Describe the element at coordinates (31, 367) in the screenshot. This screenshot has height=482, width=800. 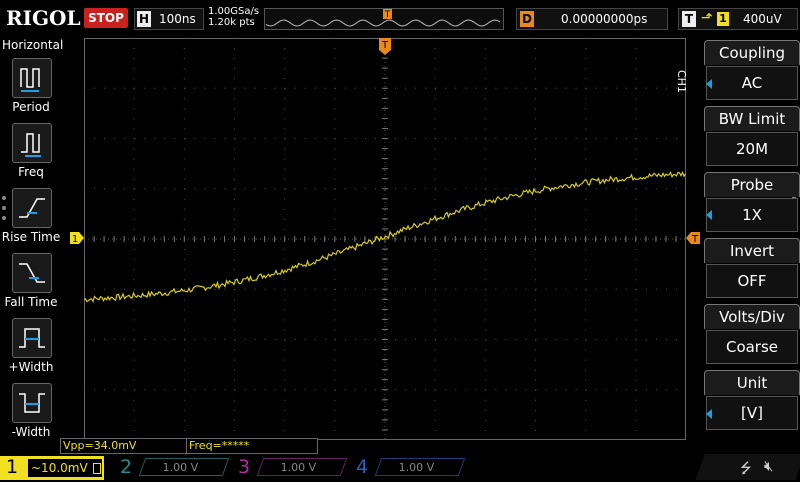
I see `measure-positive-width-label: +Width` at that location.